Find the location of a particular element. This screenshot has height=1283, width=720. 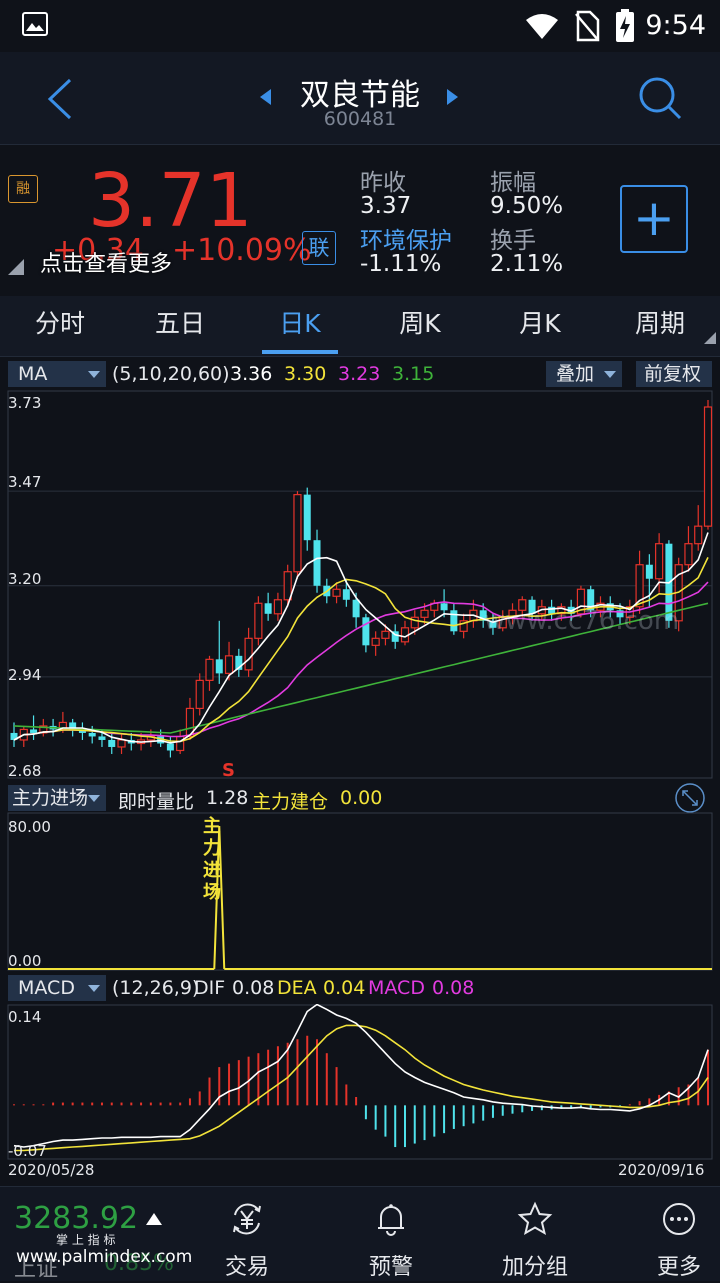

expand-icon is located at coordinates (690, 798).